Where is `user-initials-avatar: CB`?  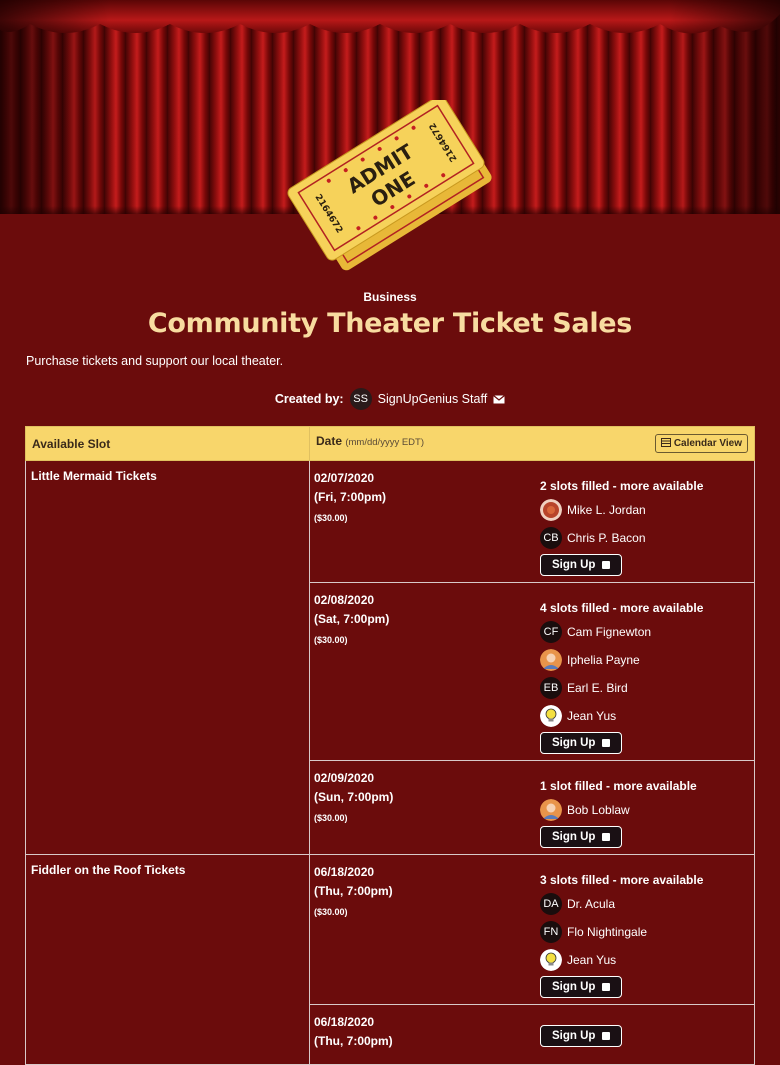
user-initials-avatar: CB is located at coordinates (551, 538).